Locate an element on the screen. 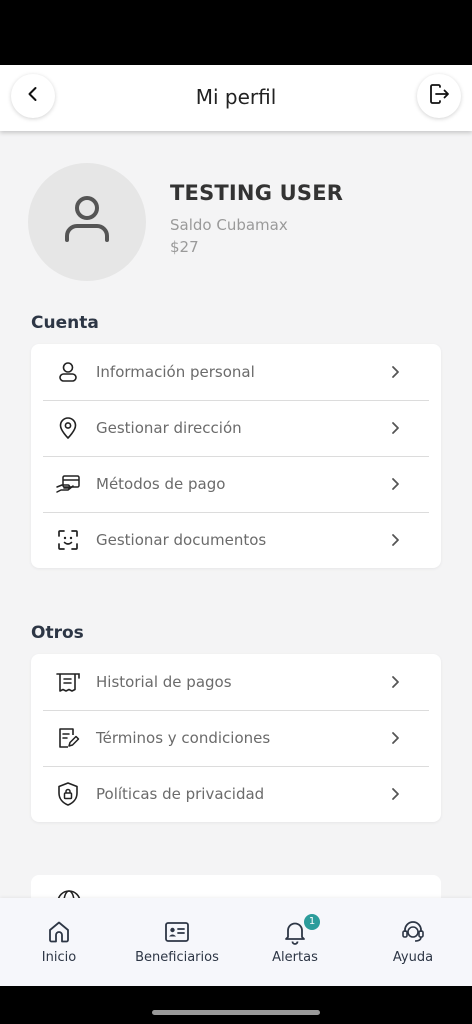 The image size is (472, 1024). location-pin-icon is located at coordinates (68, 428).